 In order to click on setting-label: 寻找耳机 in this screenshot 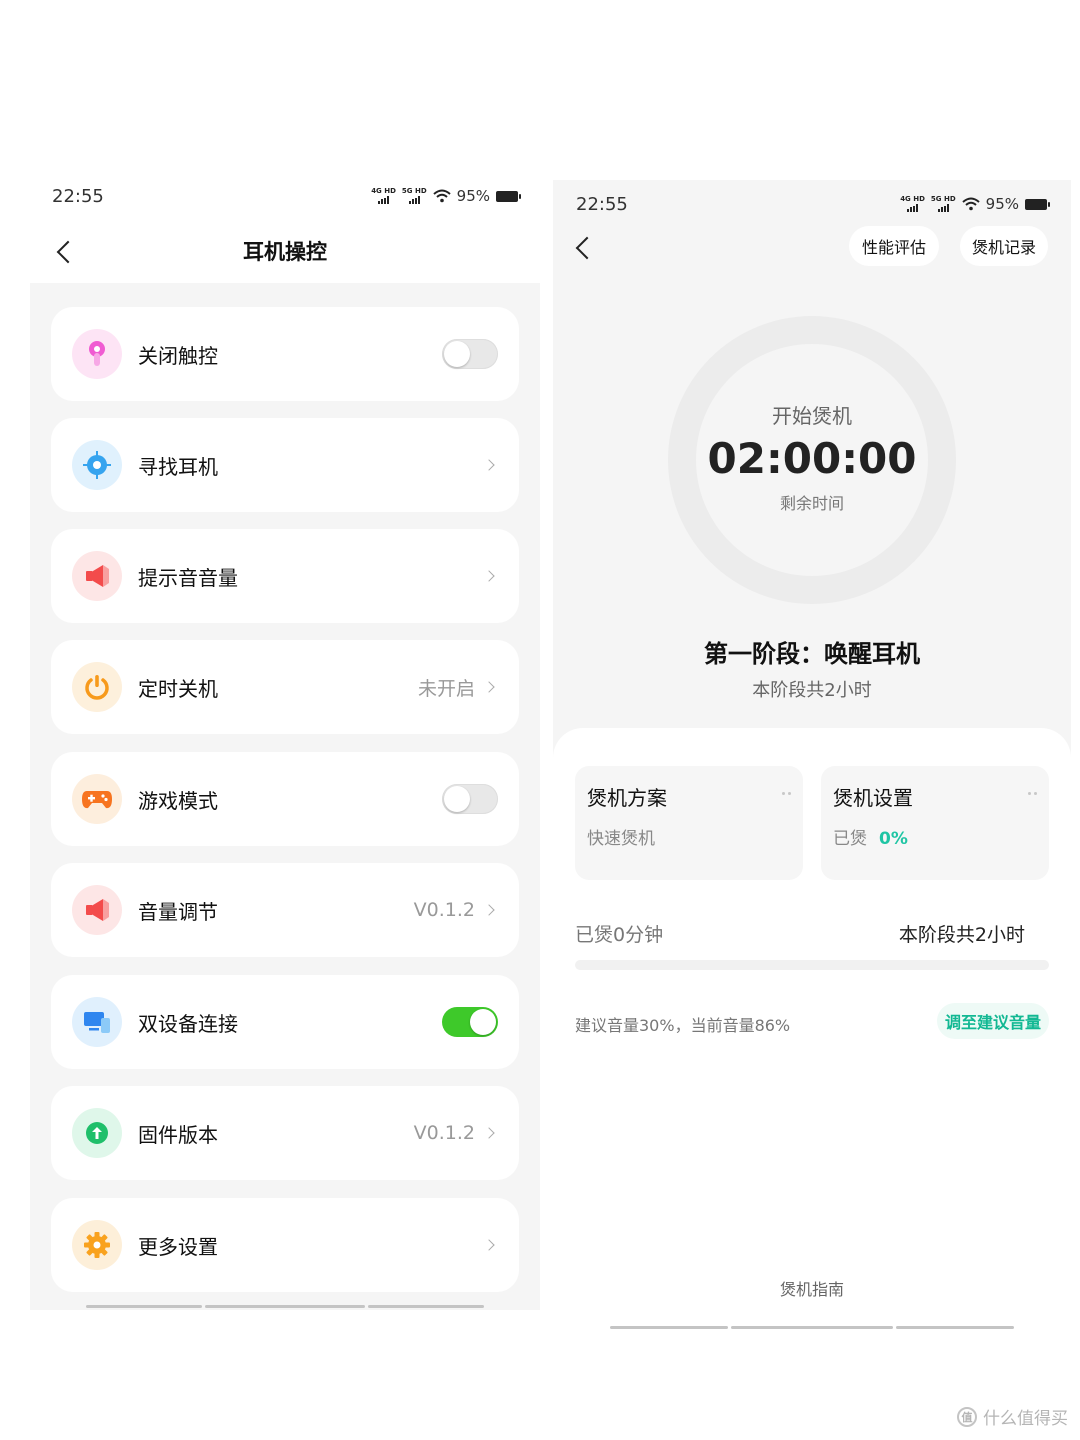, I will do `click(178, 466)`.